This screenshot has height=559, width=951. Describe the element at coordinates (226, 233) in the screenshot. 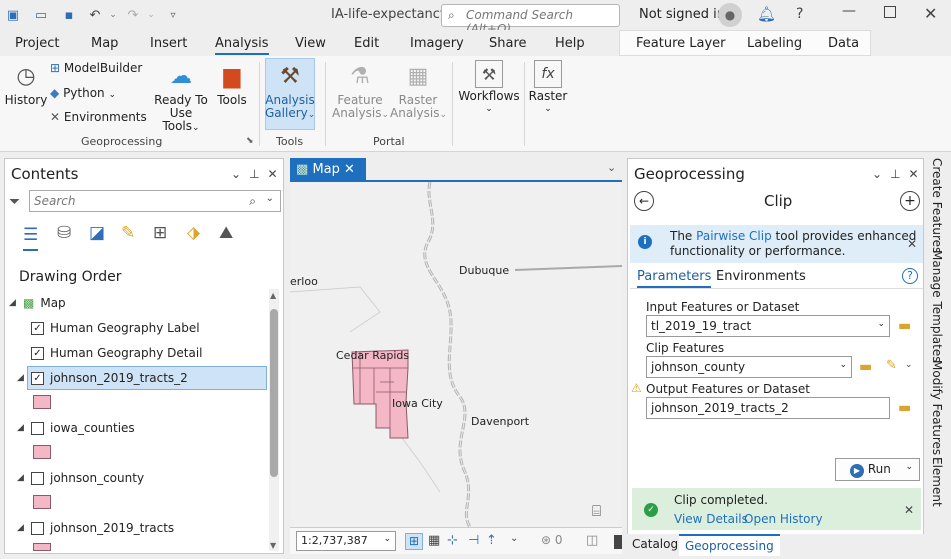

I see `list-by-perspective-icon: ⛰` at that location.